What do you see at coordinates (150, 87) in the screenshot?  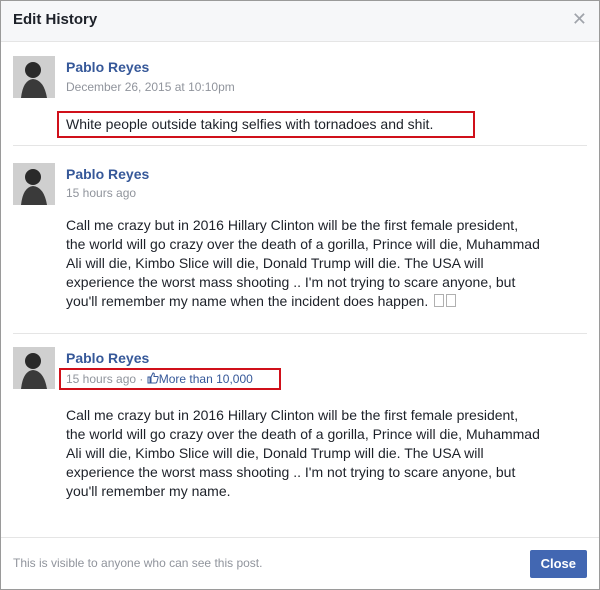 I see `timestamp: December 26, 2015 at 10:10pm` at bounding box center [150, 87].